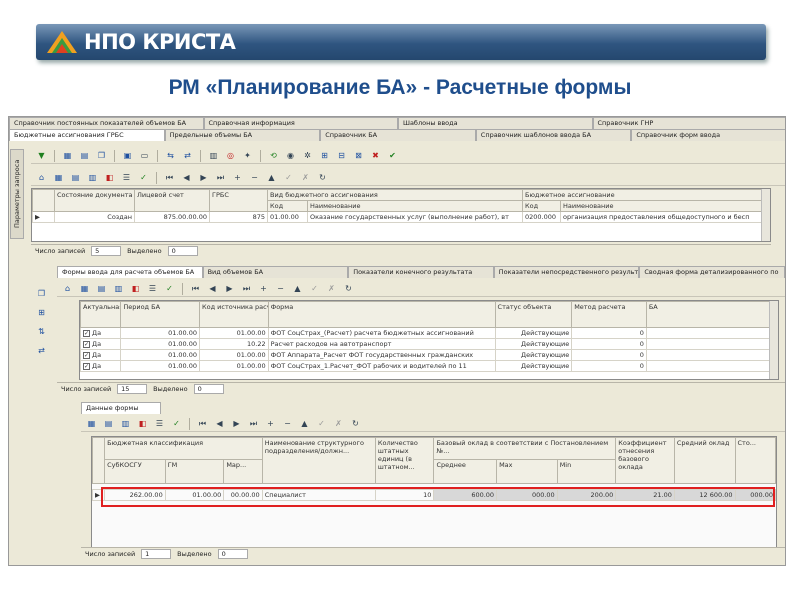  What do you see at coordinates (553, 135) in the screenshot?
I see `tab-input-templates: Справочник шаблонов ввода БА` at bounding box center [553, 135].